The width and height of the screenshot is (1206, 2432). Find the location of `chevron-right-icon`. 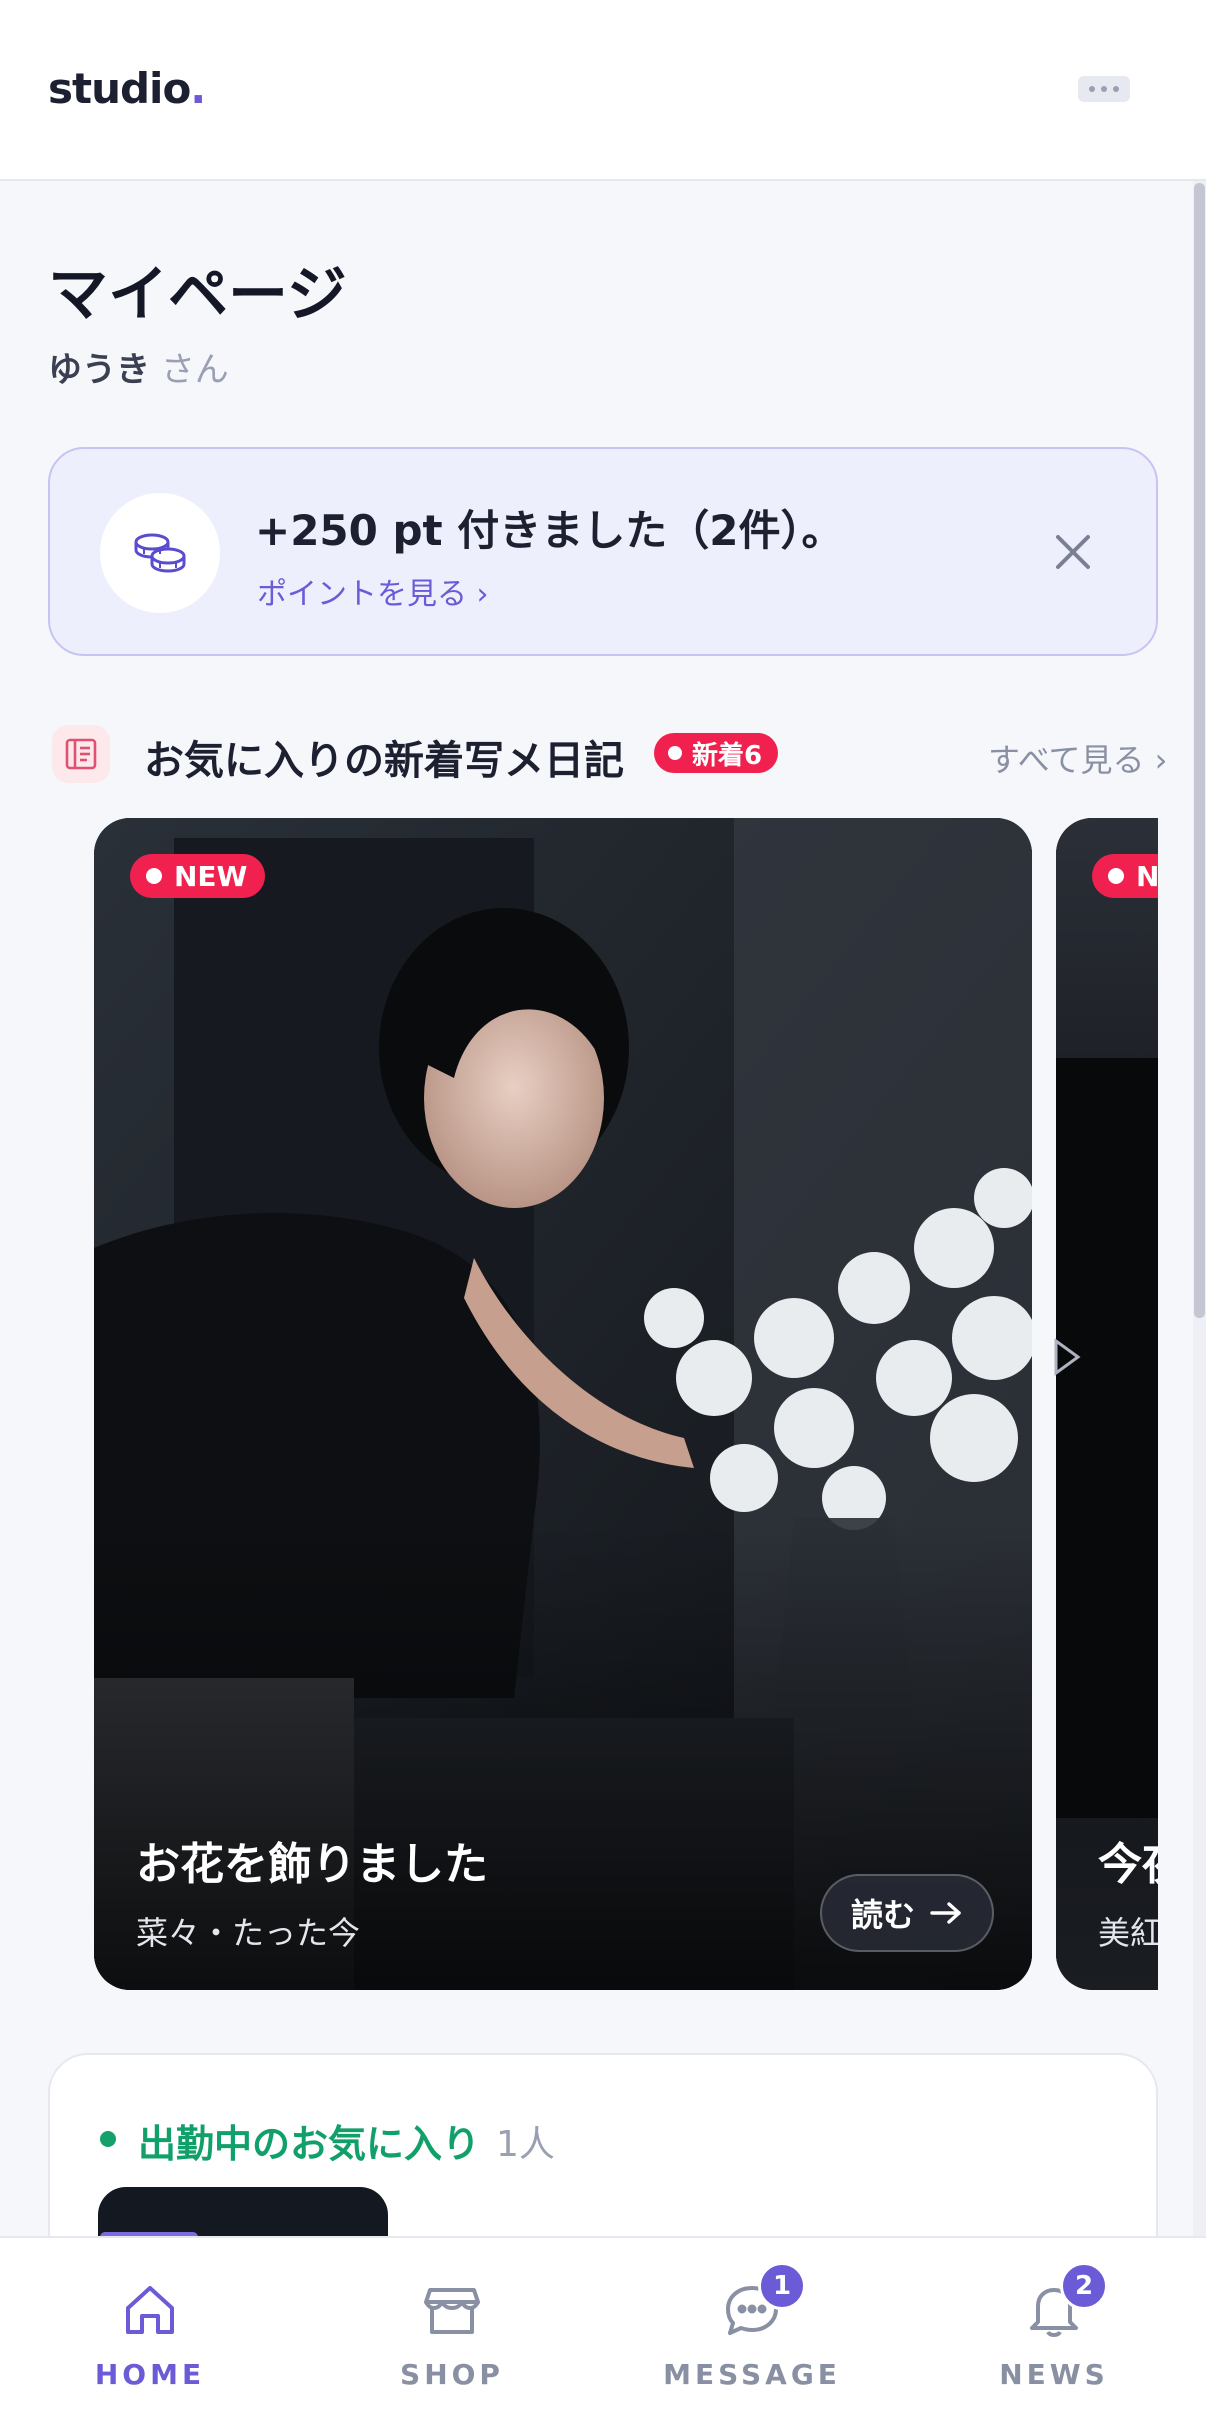

chevron-right-icon is located at coordinates (1066, 1357).